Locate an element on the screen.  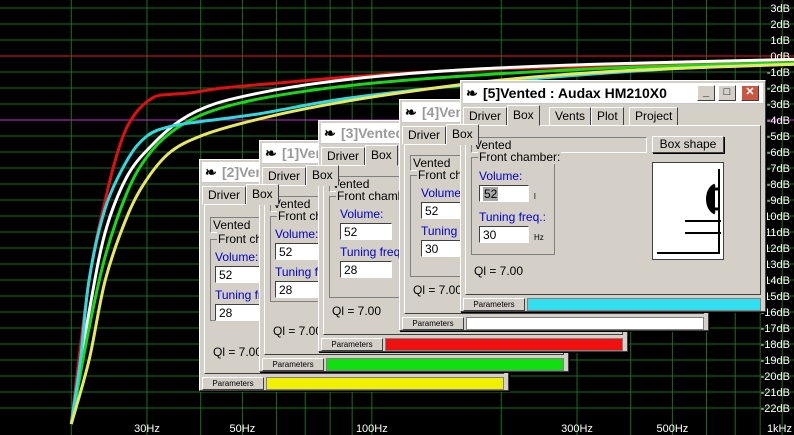
y-tick-label: -22dB is located at coordinates (775, 409).